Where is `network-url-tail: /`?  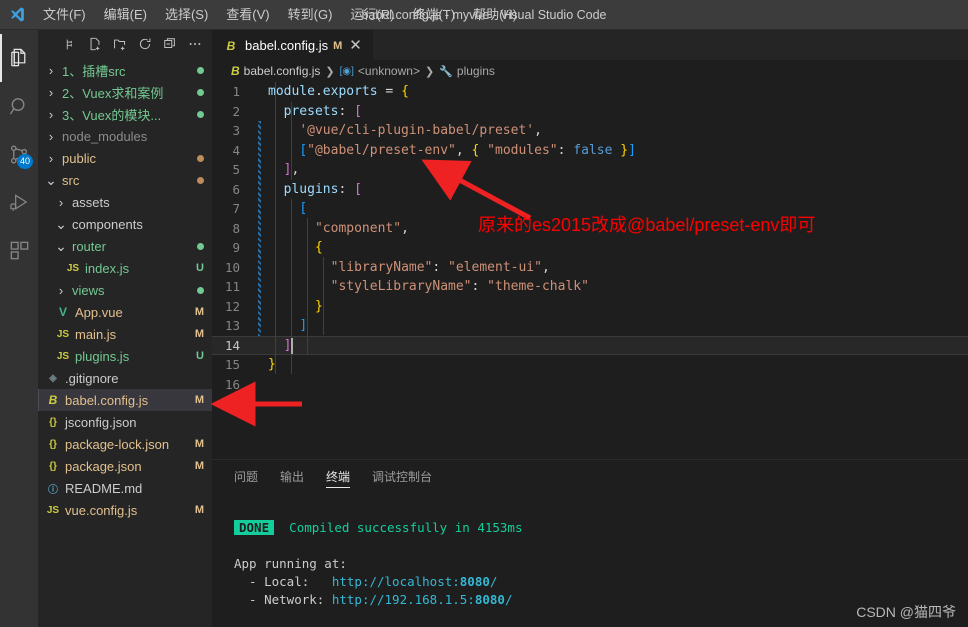 network-url-tail: / is located at coordinates (509, 599).